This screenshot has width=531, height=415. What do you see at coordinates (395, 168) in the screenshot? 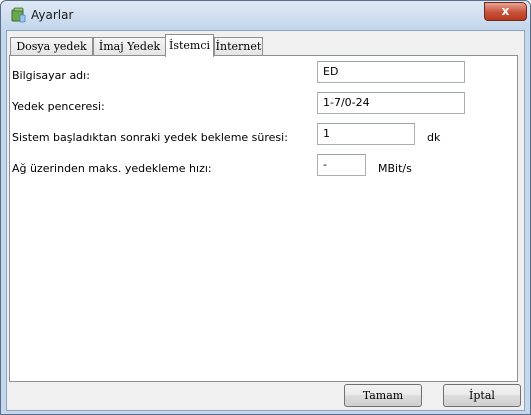
I see `max-speed-unit: MBit/s` at bounding box center [395, 168].